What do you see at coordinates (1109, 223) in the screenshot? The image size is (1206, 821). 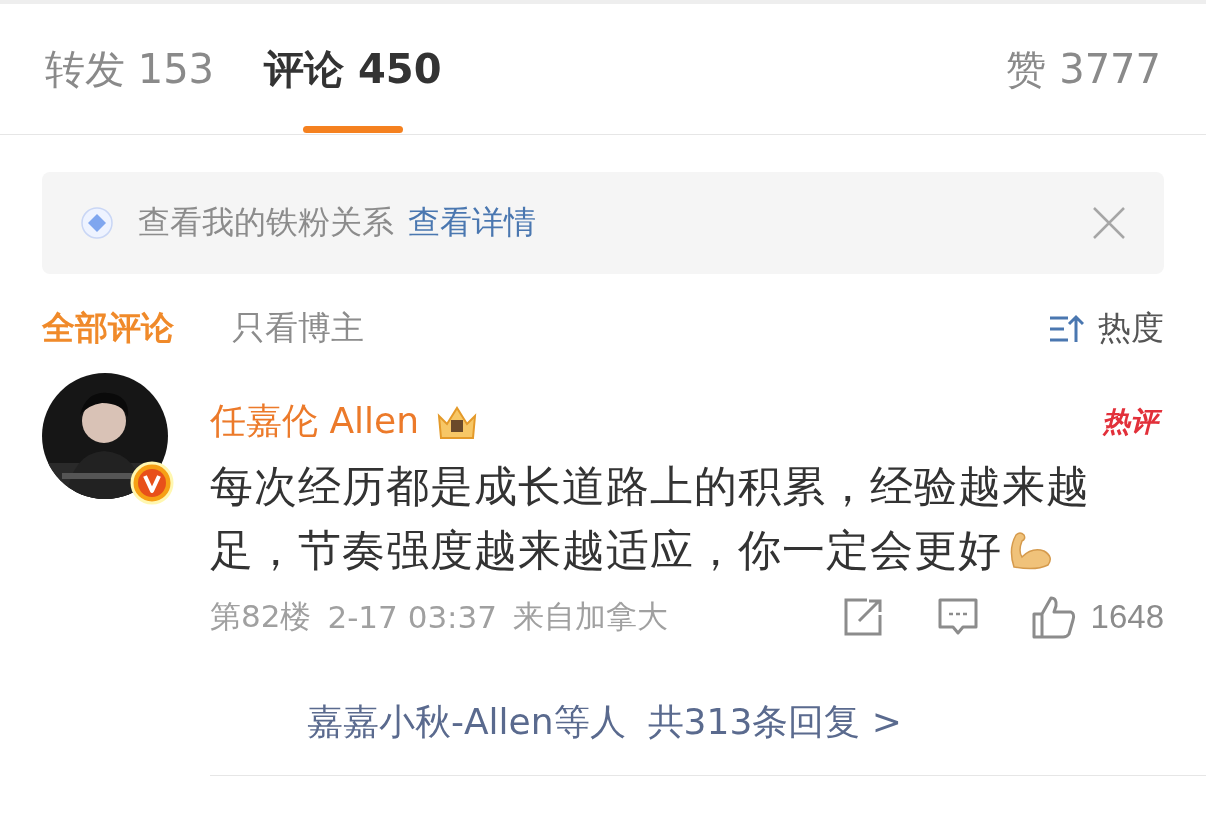 I see `close-button` at bounding box center [1109, 223].